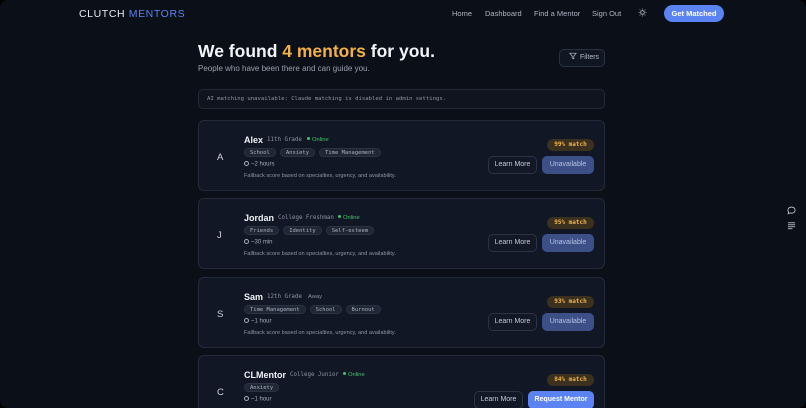  I want to click on list-icon, so click(791, 226).